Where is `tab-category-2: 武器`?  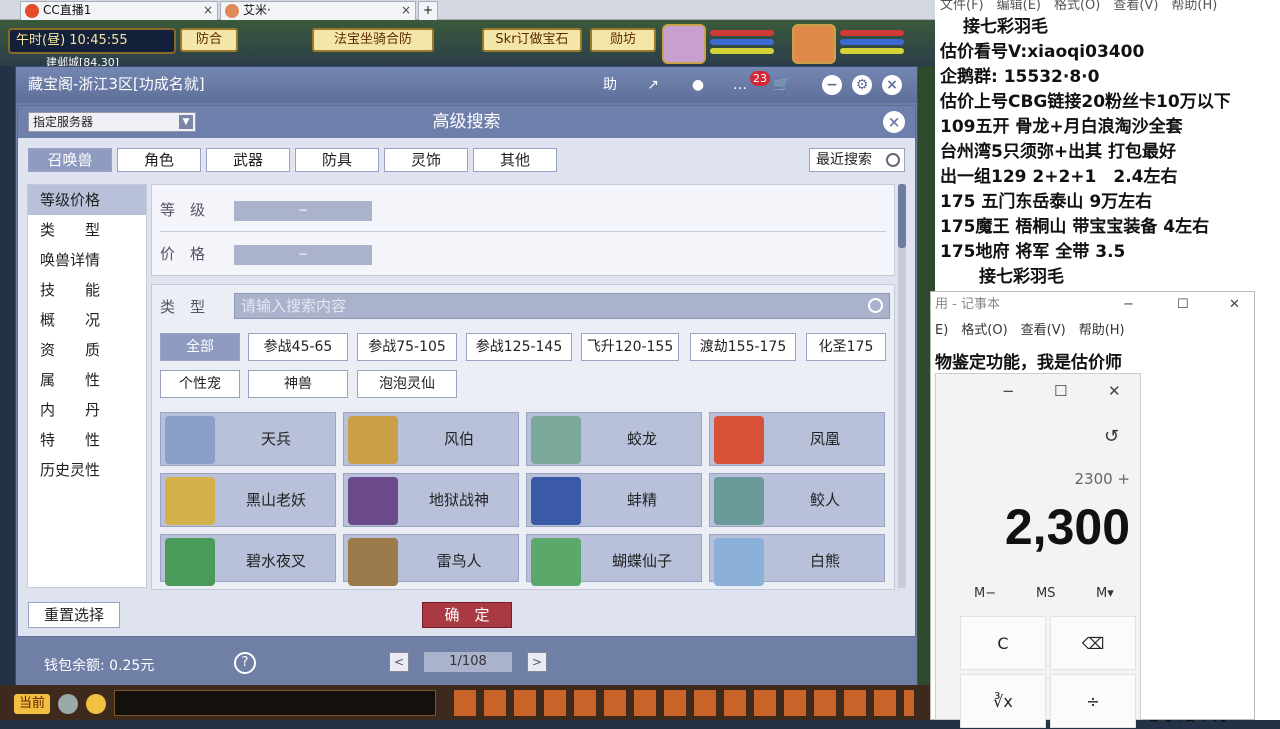 tab-category-2: 武器 is located at coordinates (248, 160).